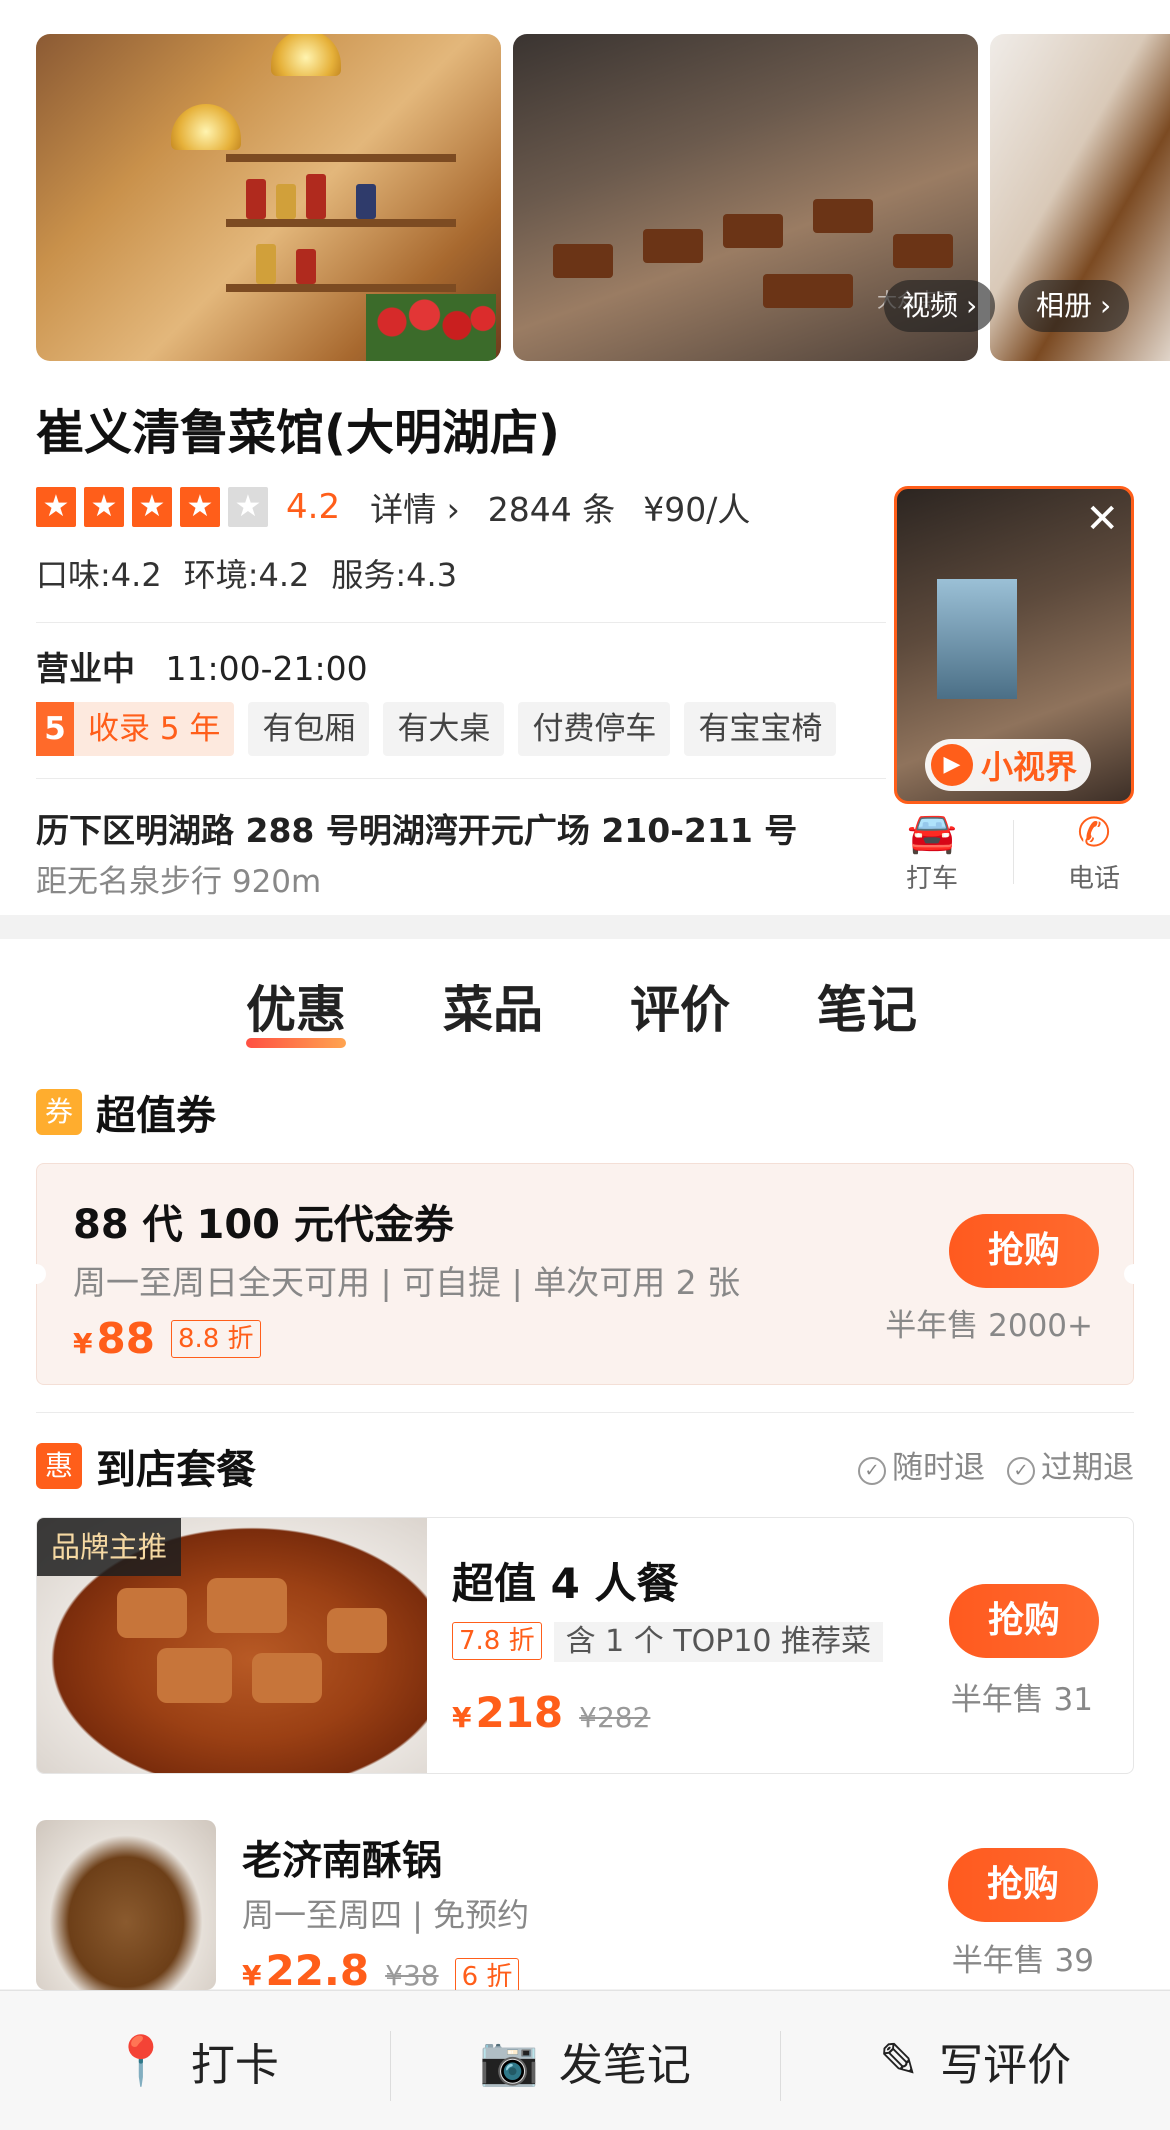 This screenshot has height=2130, width=1170. I want to click on dish-title: 老济南酥锅, so click(342, 1861).